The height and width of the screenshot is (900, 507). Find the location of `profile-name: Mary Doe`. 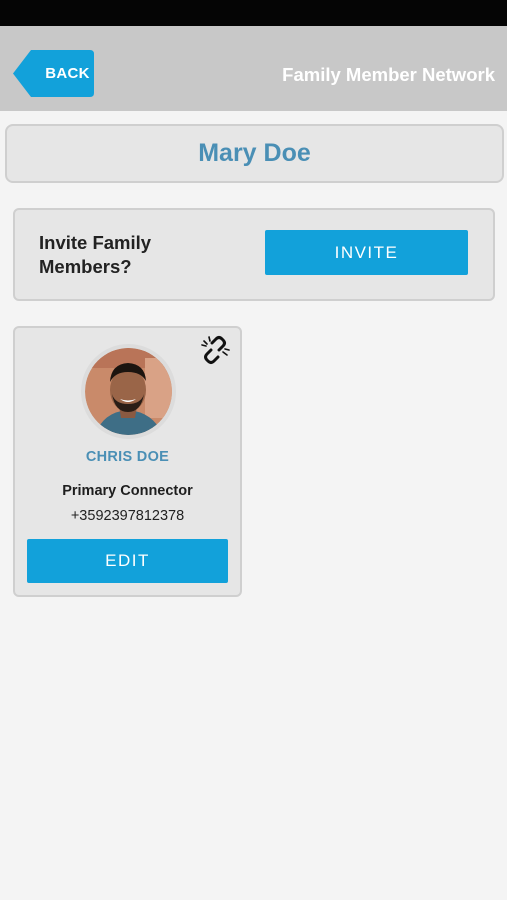

profile-name: Mary Doe is located at coordinates (254, 153).